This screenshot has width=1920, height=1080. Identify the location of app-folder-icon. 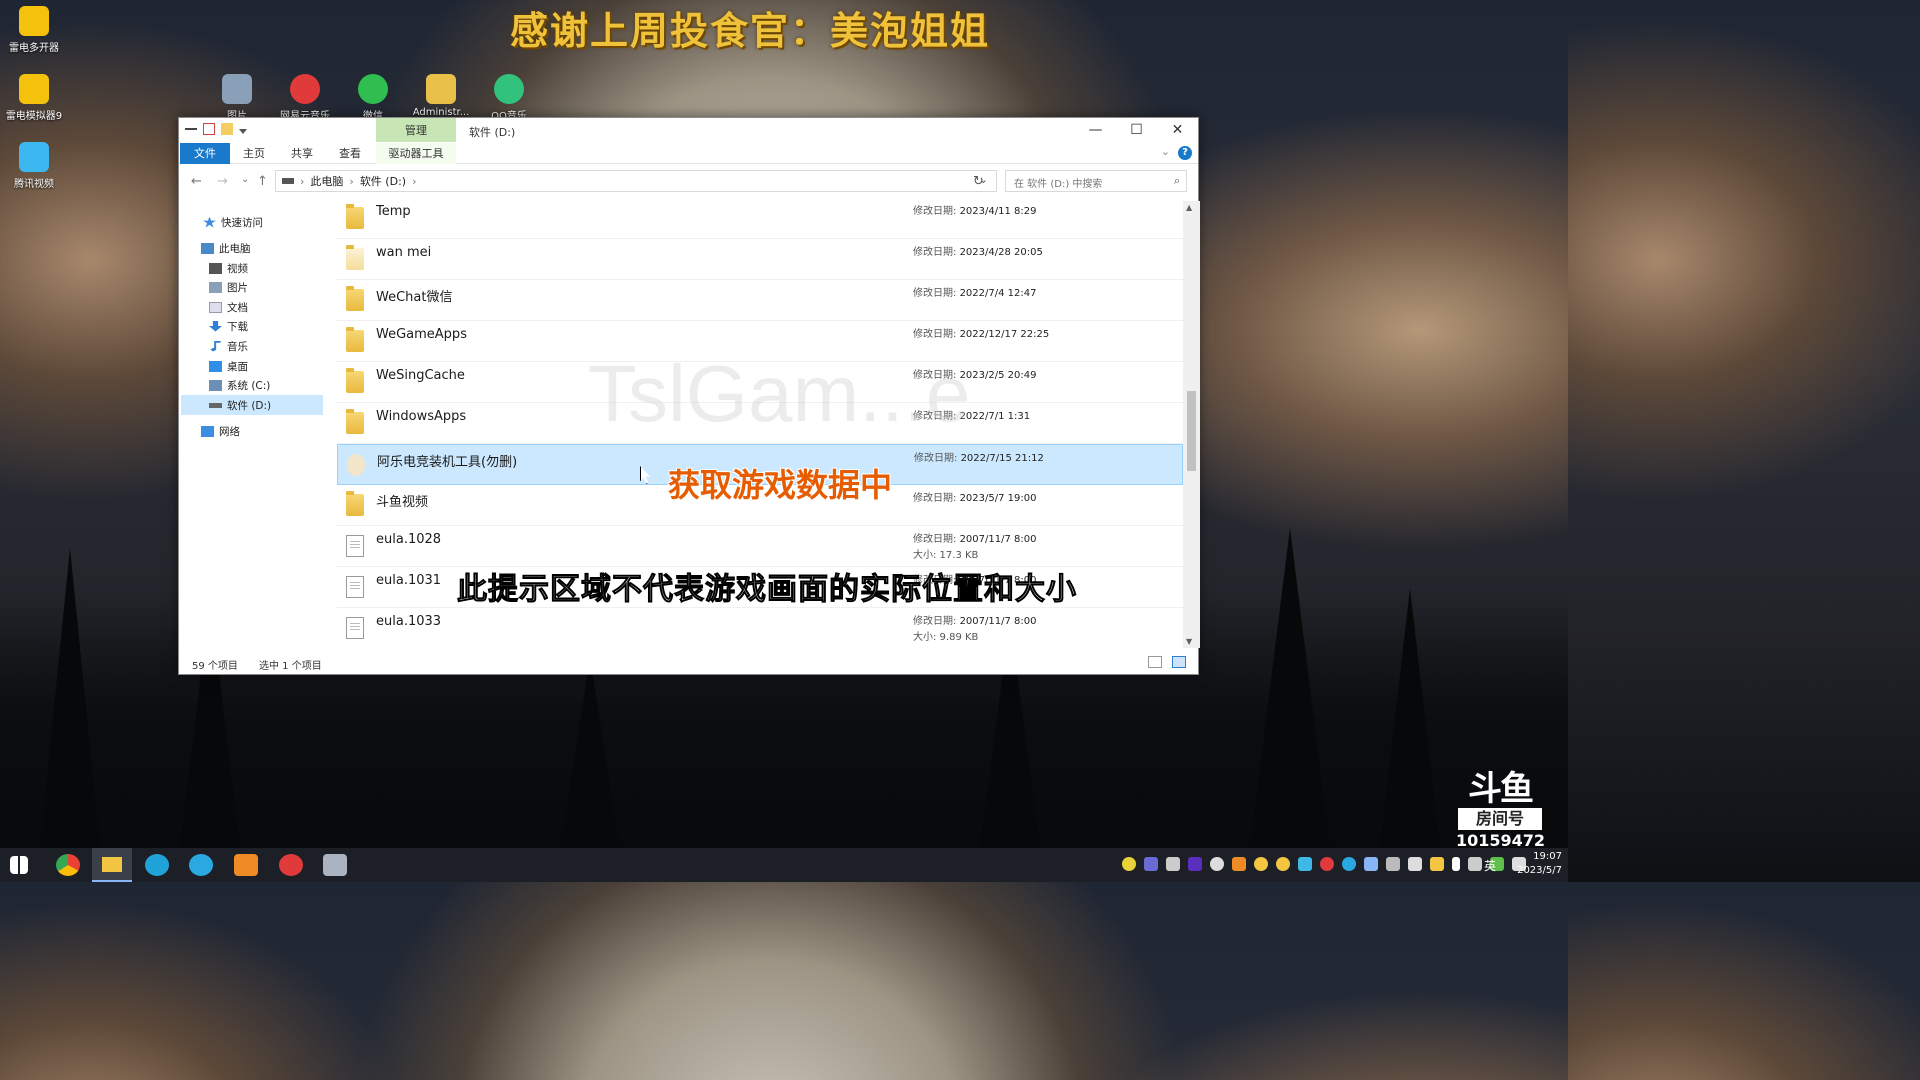
(356, 465).